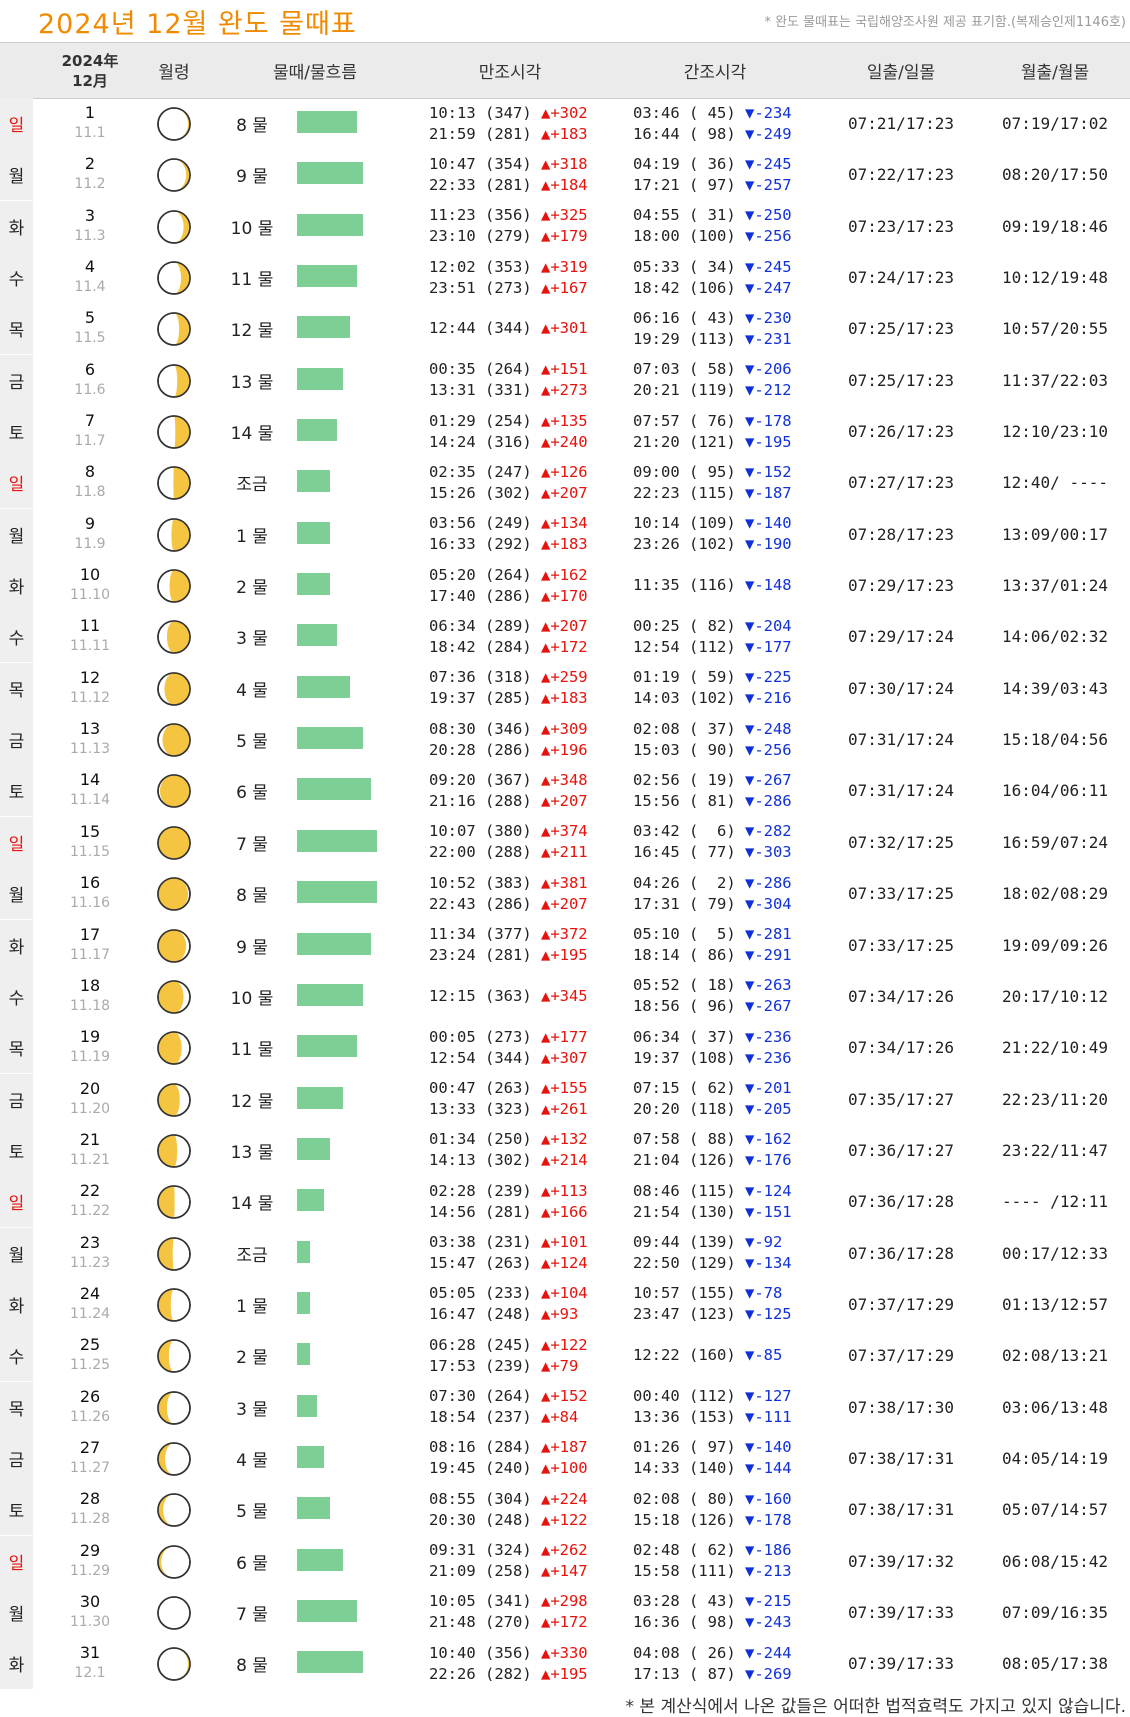  Describe the element at coordinates (712, 985) in the screenshot. I see `low-tide-line: 05:52 ( 18) ▼-263` at that location.